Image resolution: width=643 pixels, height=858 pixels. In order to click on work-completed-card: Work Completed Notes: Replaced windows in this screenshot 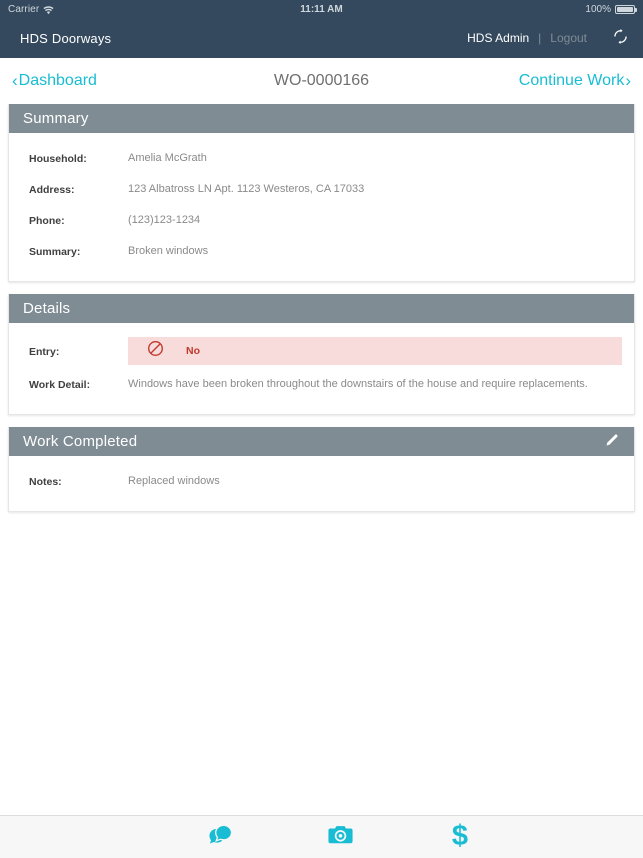, I will do `click(321, 469)`.